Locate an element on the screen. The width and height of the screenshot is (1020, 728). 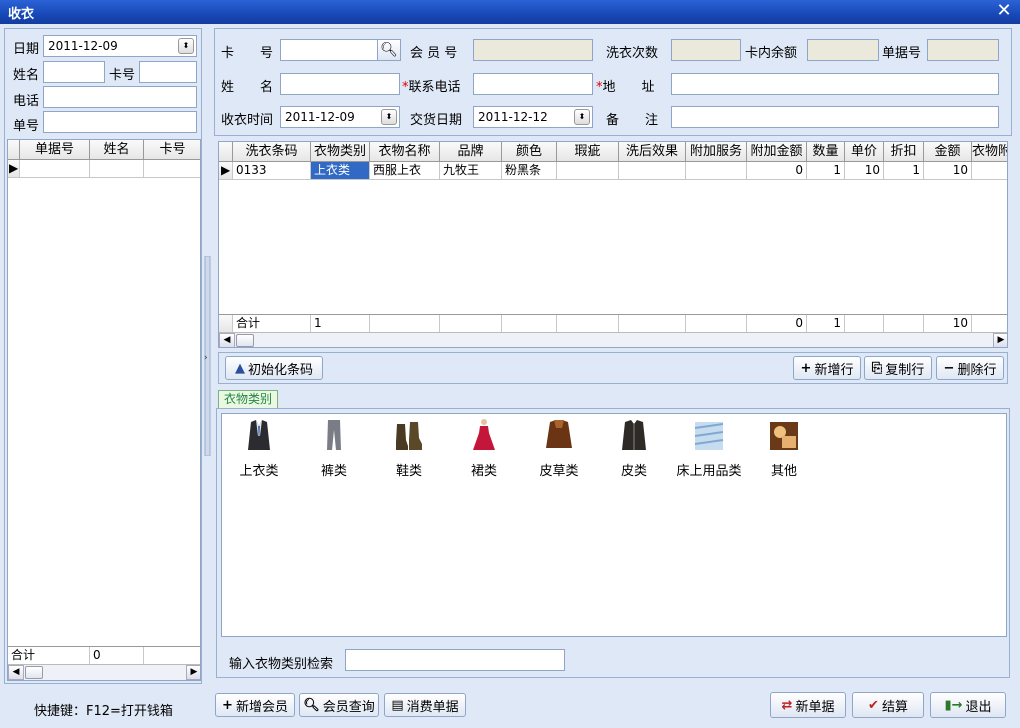
add-row-button: + 新增行 is located at coordinates (827, 368).